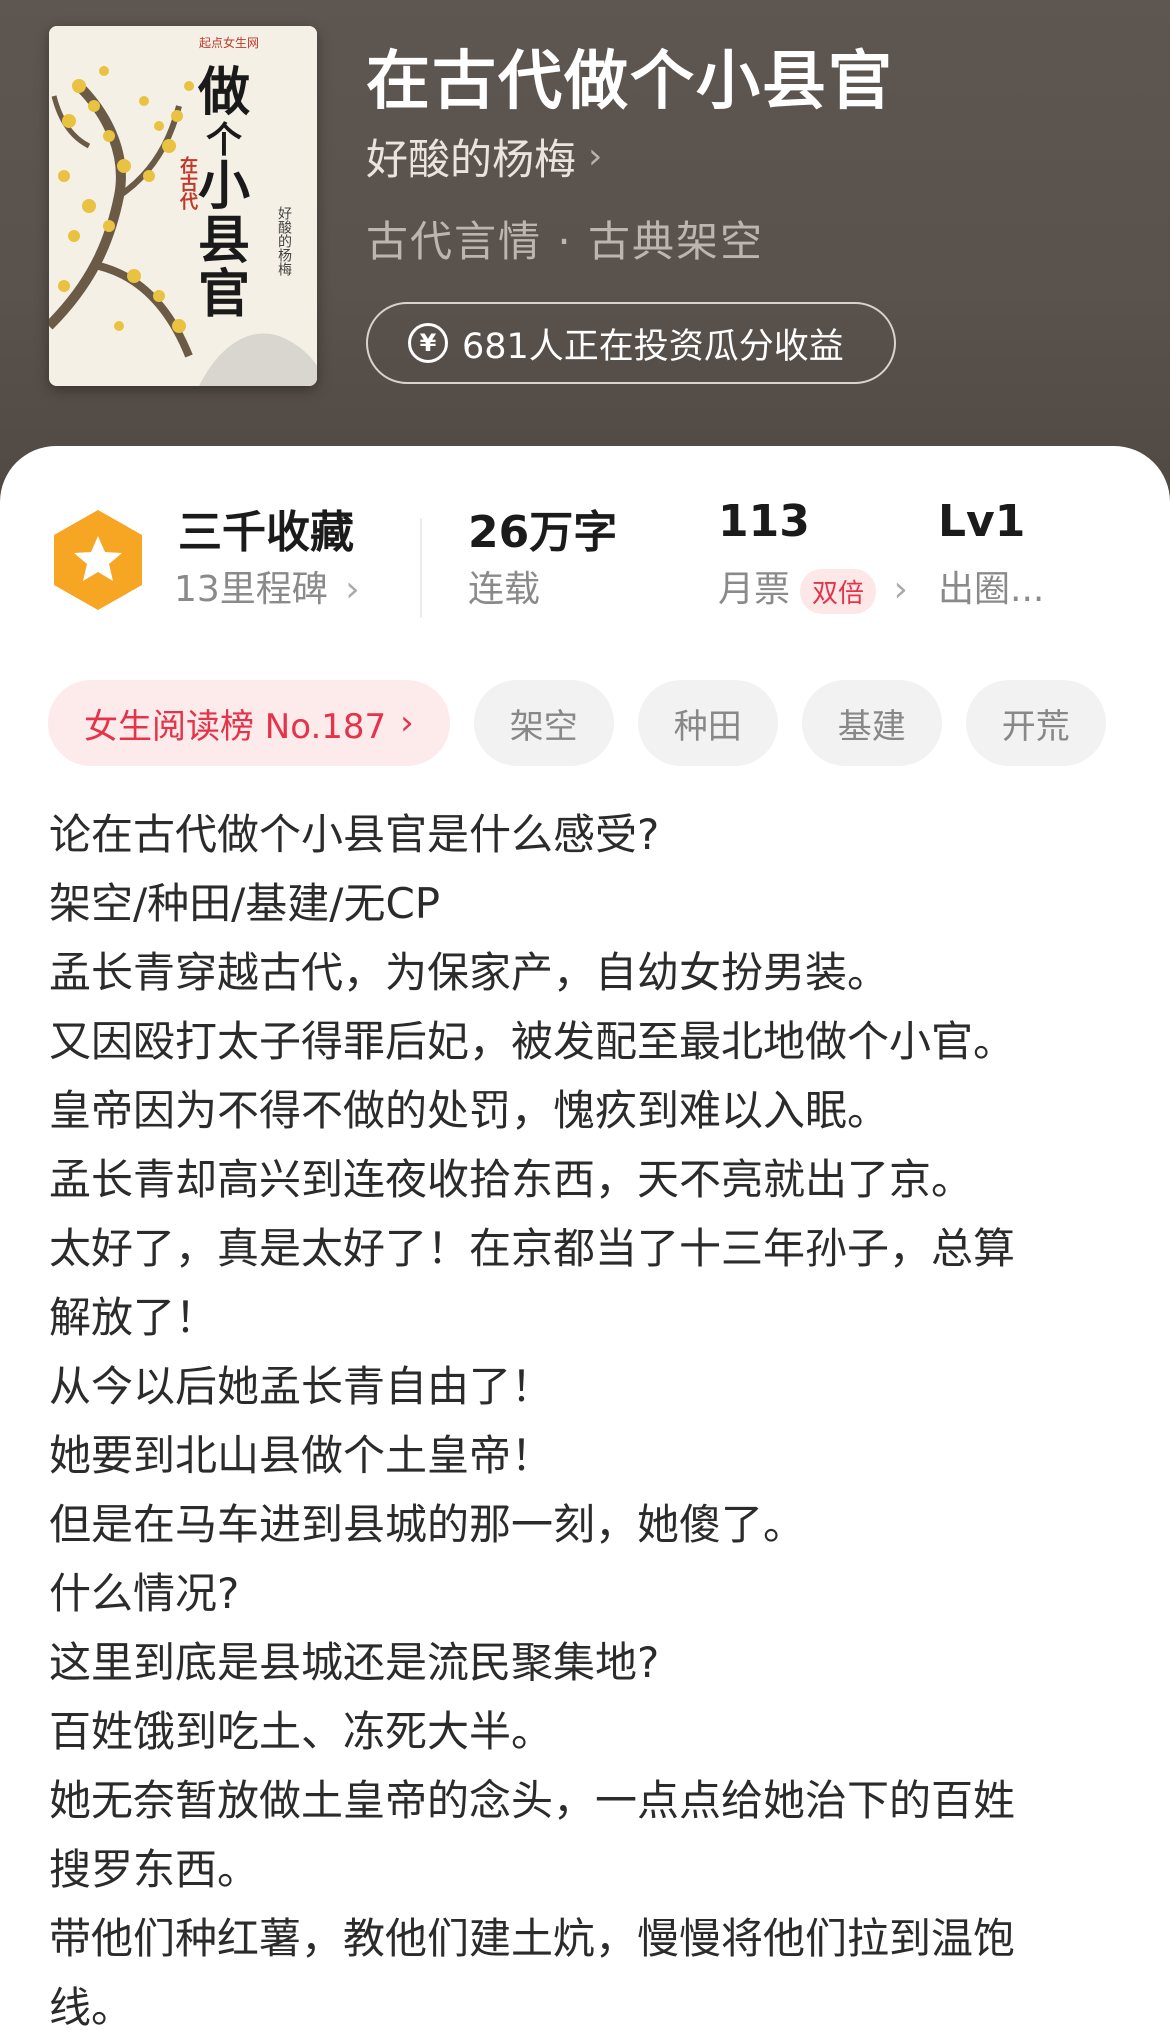 This screenshot has height=2042, width=1170. Describe the element at coordinates (707, 723) in the screenshot. I see `tag-item: 种田` at that location.